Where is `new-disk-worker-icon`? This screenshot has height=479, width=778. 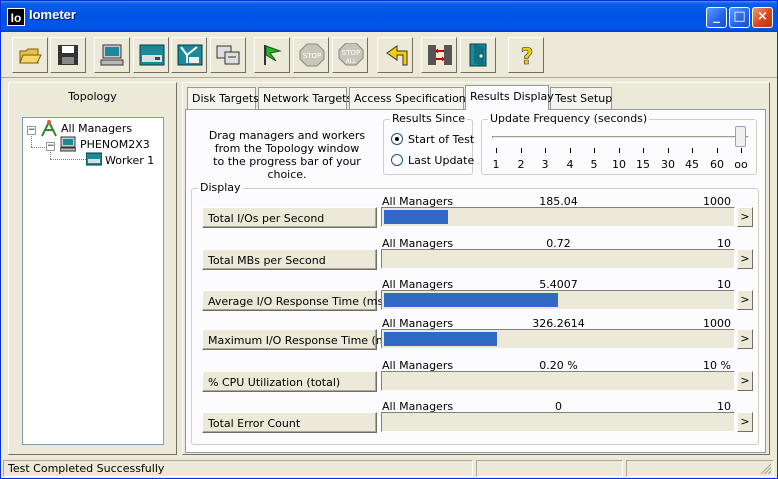
new-disk-worker-icon is located at coordinates (152, 55).